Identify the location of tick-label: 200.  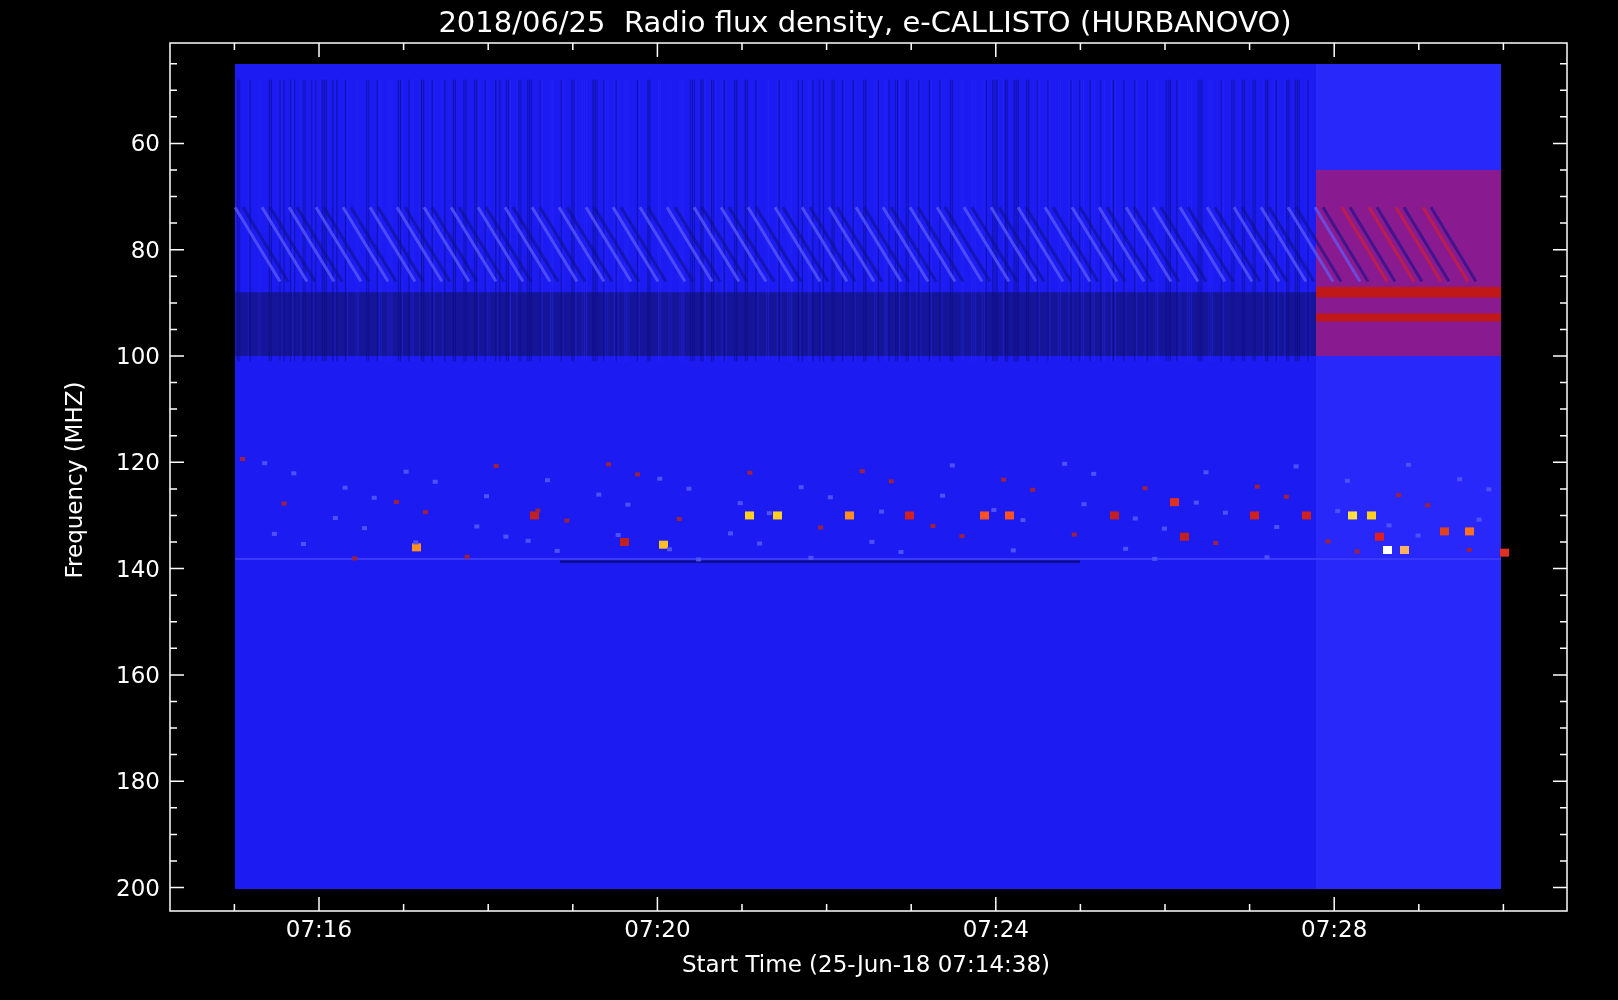
(138, 887).